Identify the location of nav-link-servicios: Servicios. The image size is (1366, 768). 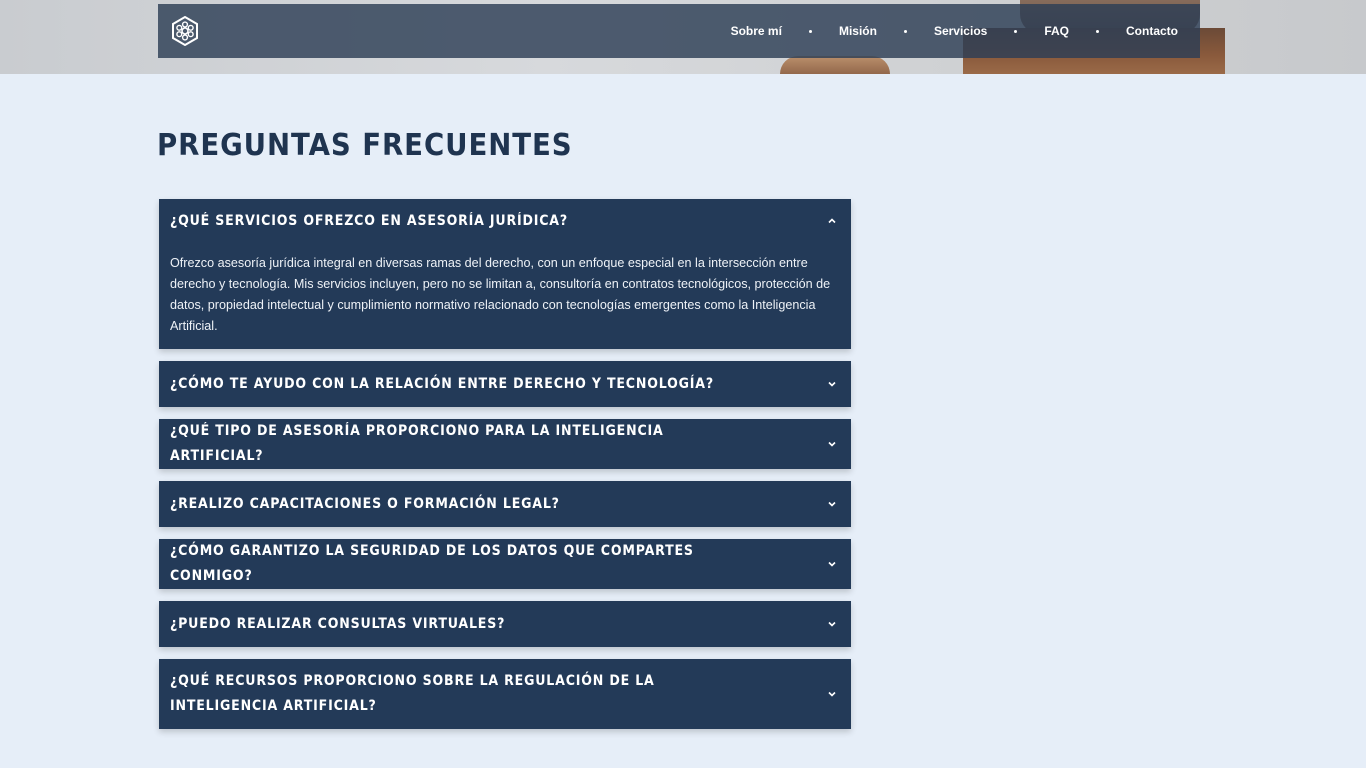
(960, 31).